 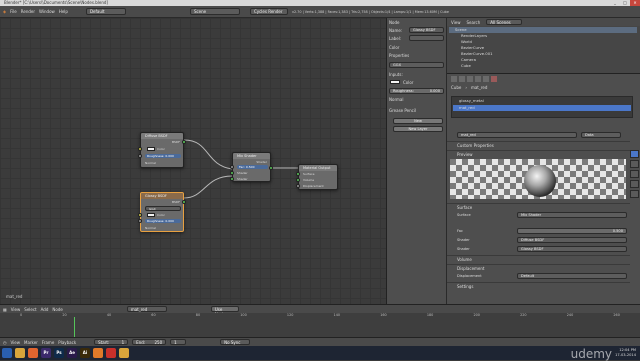 What do you see at coordinates (45, 309) in the screenshot?
I see `node-menu-add: Add` at bounding box center [45, 309].